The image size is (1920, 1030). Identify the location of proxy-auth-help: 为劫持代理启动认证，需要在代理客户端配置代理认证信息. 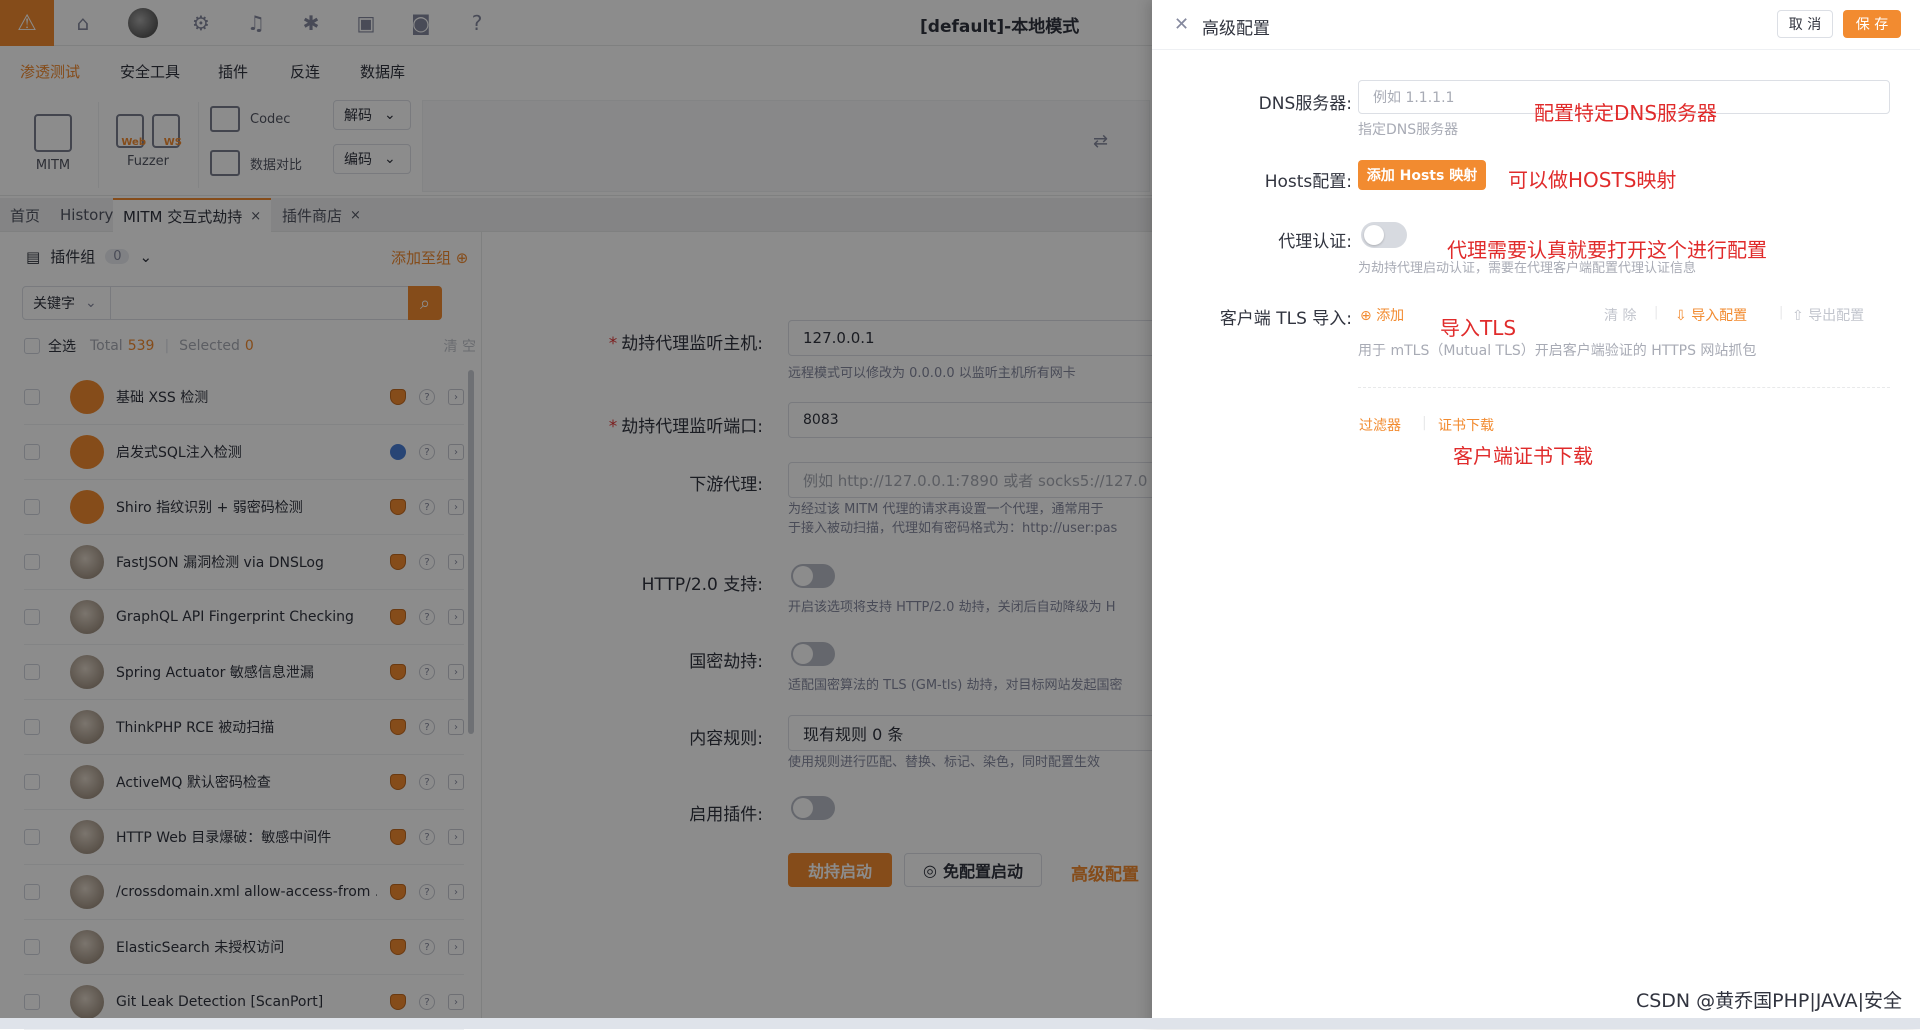
(1527, 268).